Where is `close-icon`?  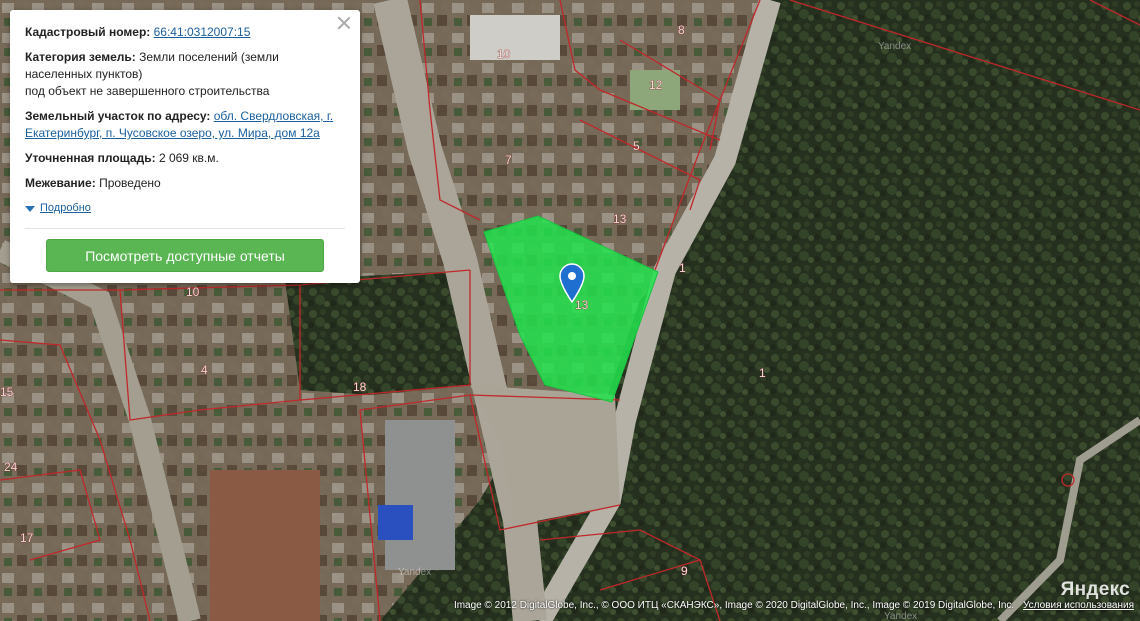 close-icon is located at coordinates (344, 23).